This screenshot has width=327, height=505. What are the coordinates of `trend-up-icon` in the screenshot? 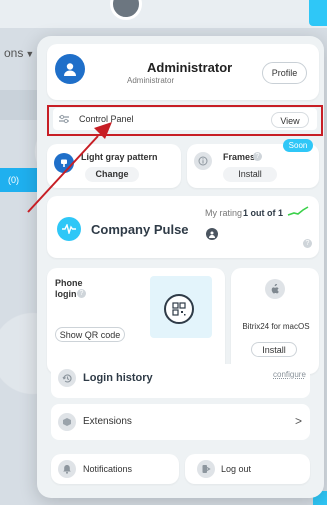 It's located at (298, 211).